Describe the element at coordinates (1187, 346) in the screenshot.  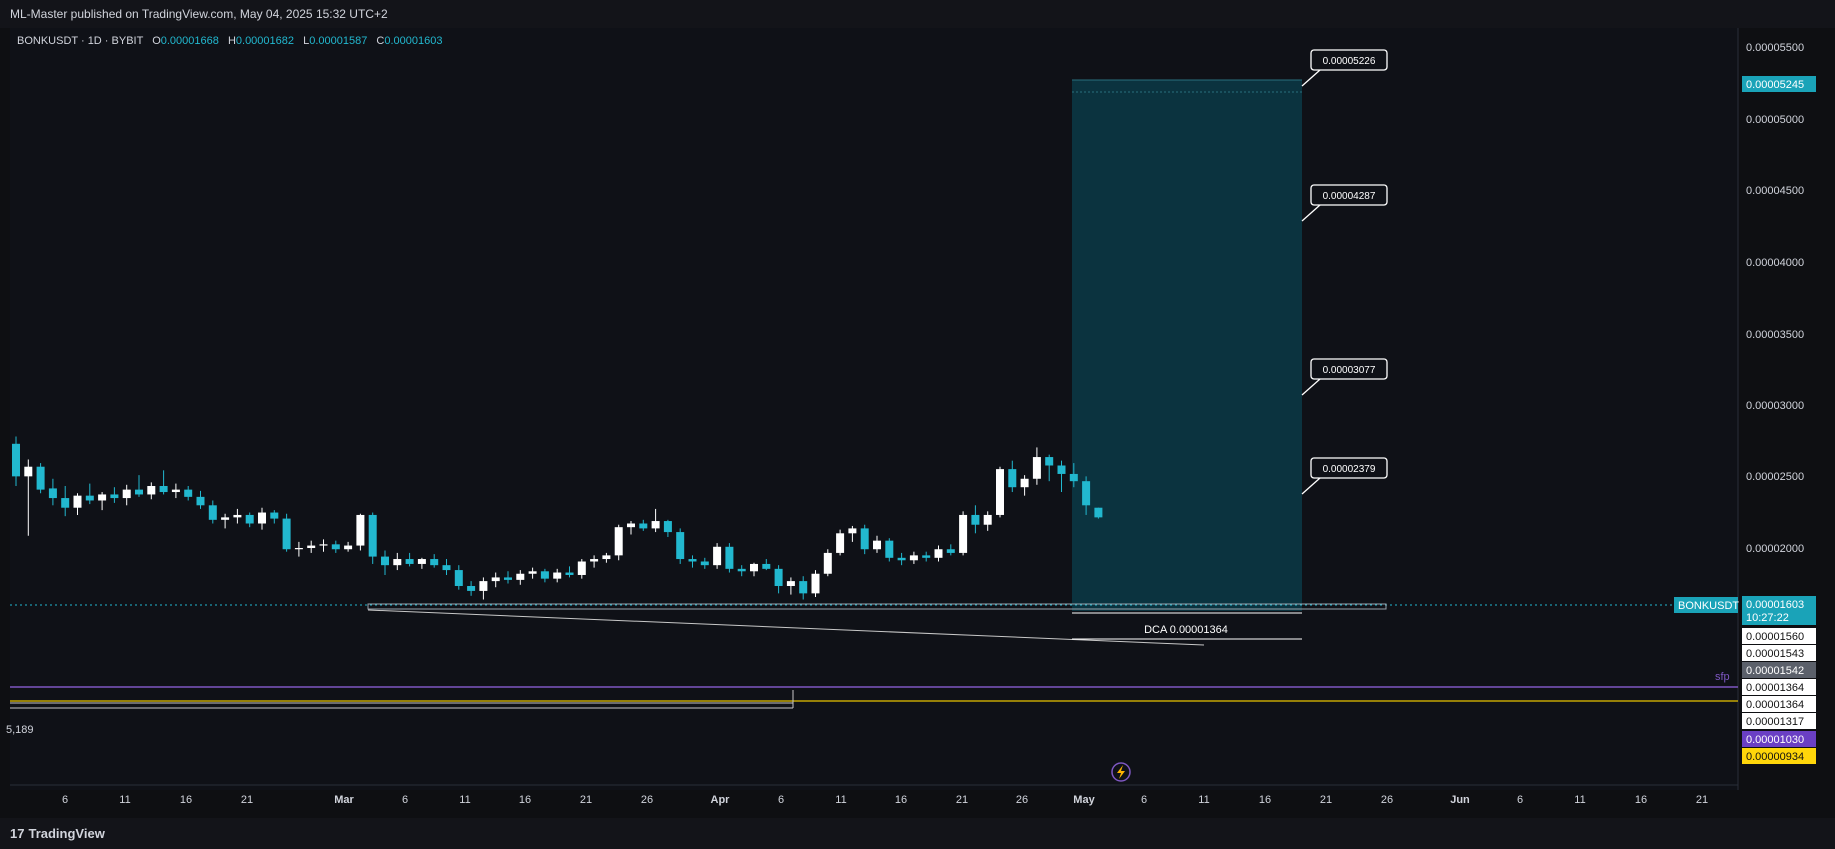
I see `target-zone` at that location.